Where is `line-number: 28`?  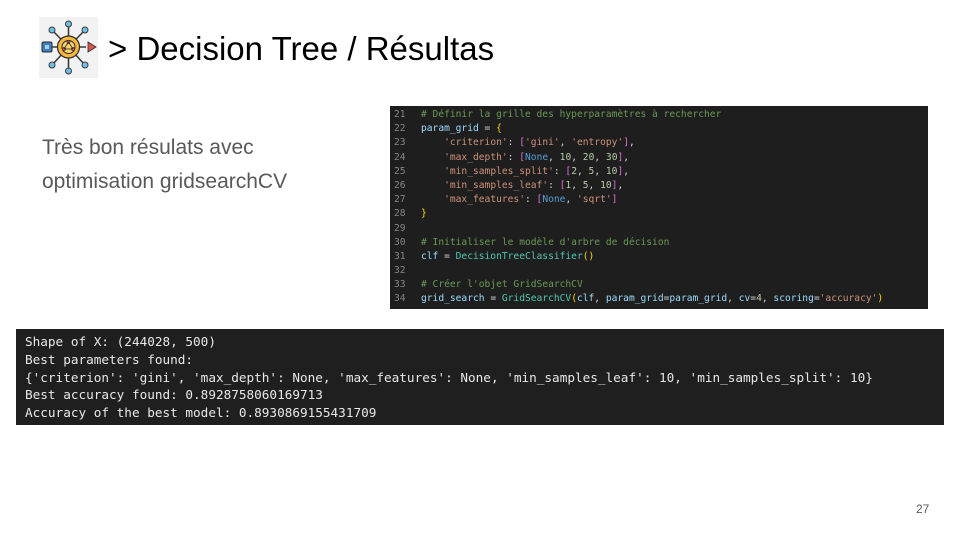 line-number: 28 is located at coordinates (400, 214).